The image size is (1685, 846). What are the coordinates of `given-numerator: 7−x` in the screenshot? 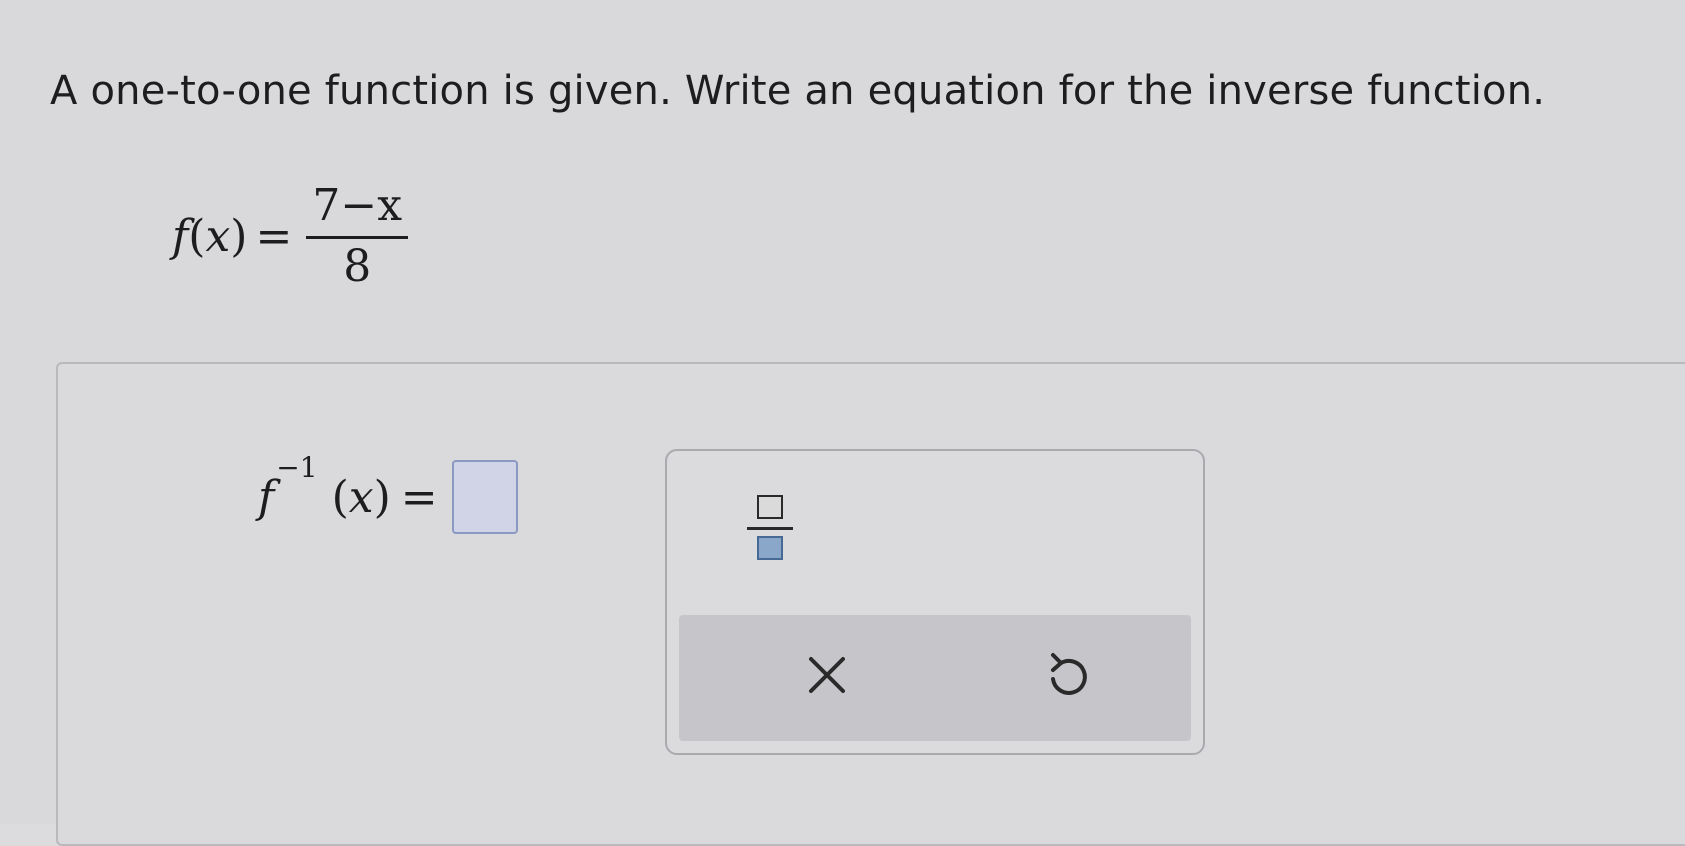 It's located at (357, 208).